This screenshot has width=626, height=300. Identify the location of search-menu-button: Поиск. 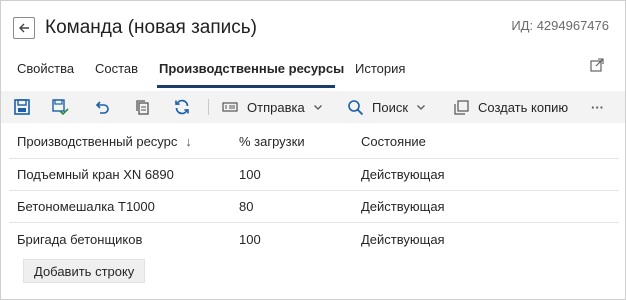
(386, 107).